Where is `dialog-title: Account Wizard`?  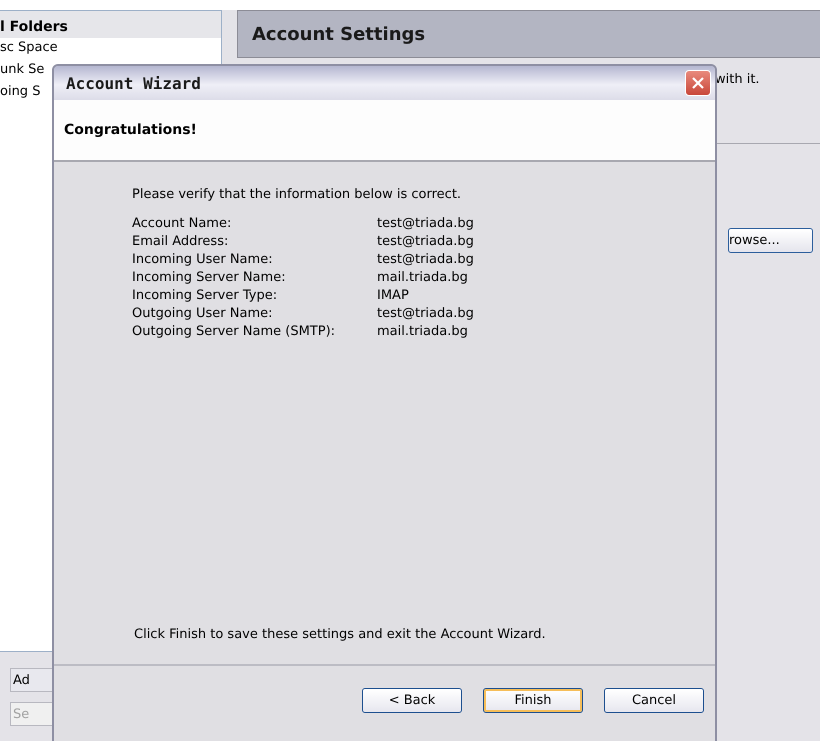 dialog-title: Account Wizard is located at coordinates (133, 83).